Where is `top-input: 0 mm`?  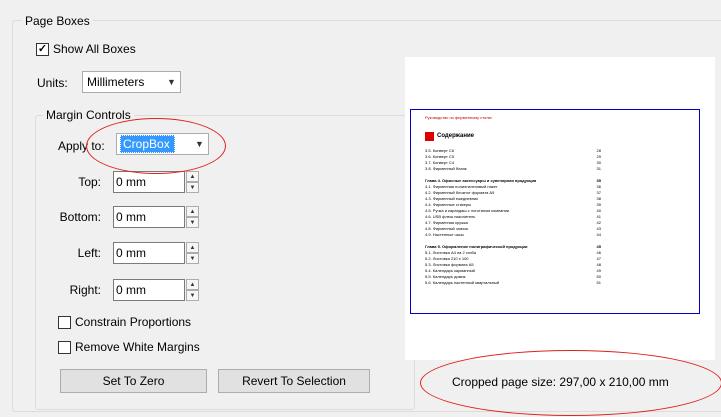 top-input: 0 mm is located at coordinates (149, 182).